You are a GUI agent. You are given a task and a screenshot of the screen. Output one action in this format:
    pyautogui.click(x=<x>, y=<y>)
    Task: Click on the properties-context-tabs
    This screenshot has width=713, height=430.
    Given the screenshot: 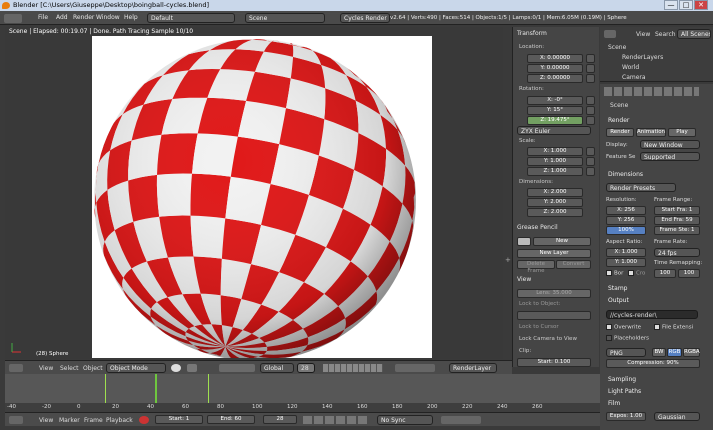 What is the action you would take?
    pyautogui.click(x=651, y=91)
    